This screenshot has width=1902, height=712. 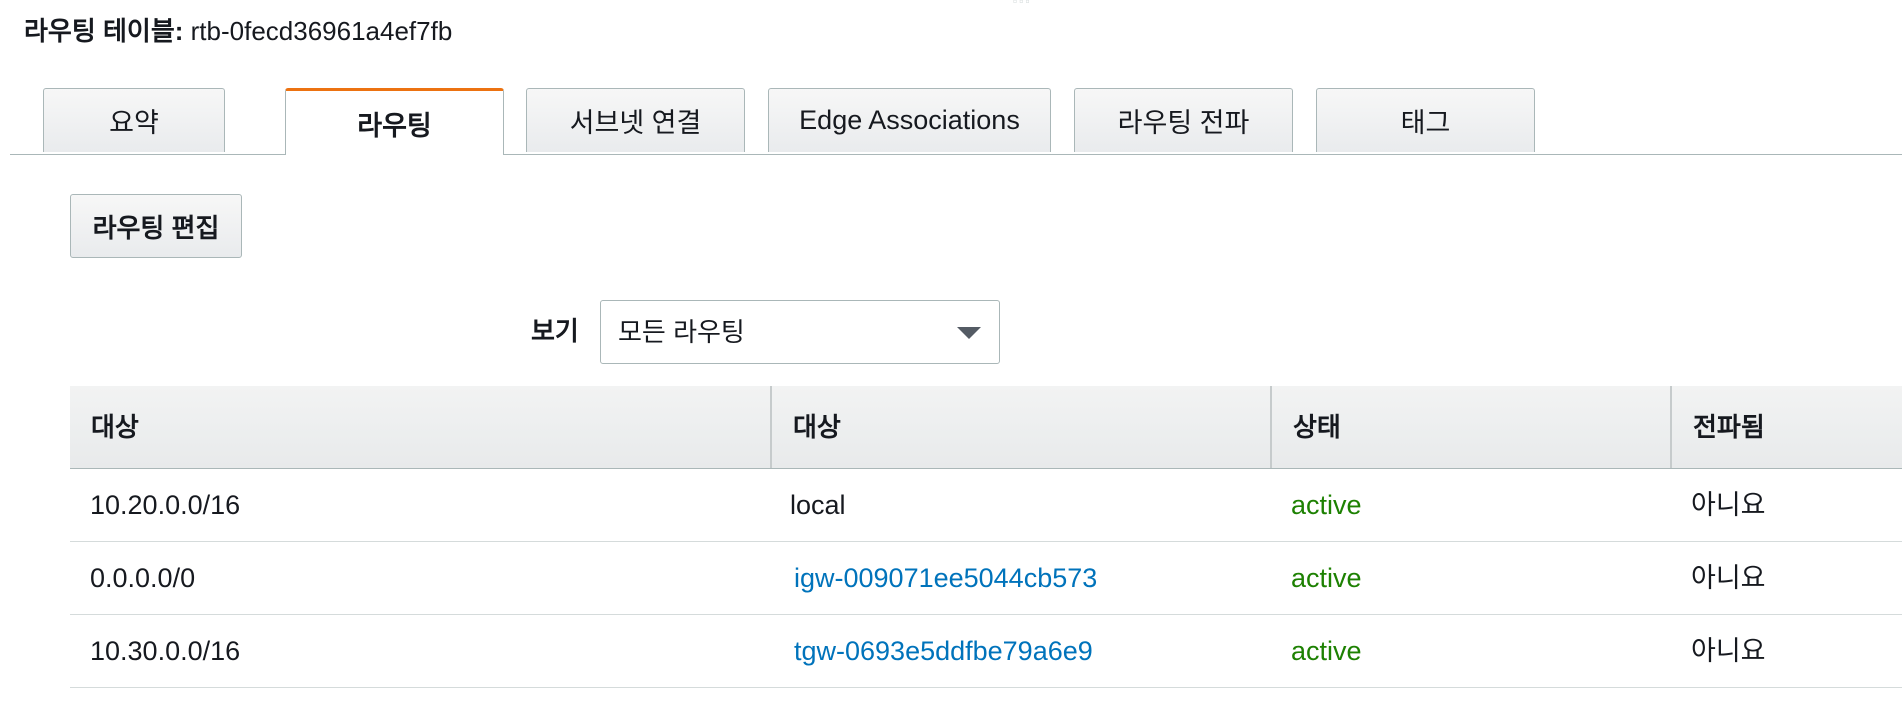 What do you see at coordinates (1425, 123) in the screenshot?
I see `tab-tags-label: 태그` at bounding box center [1425, 123].